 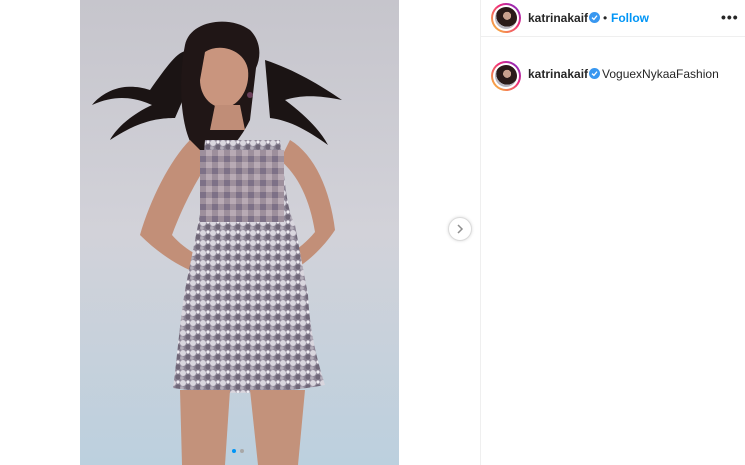 I want to click on caption-avatar, so click(x=506, y=76).